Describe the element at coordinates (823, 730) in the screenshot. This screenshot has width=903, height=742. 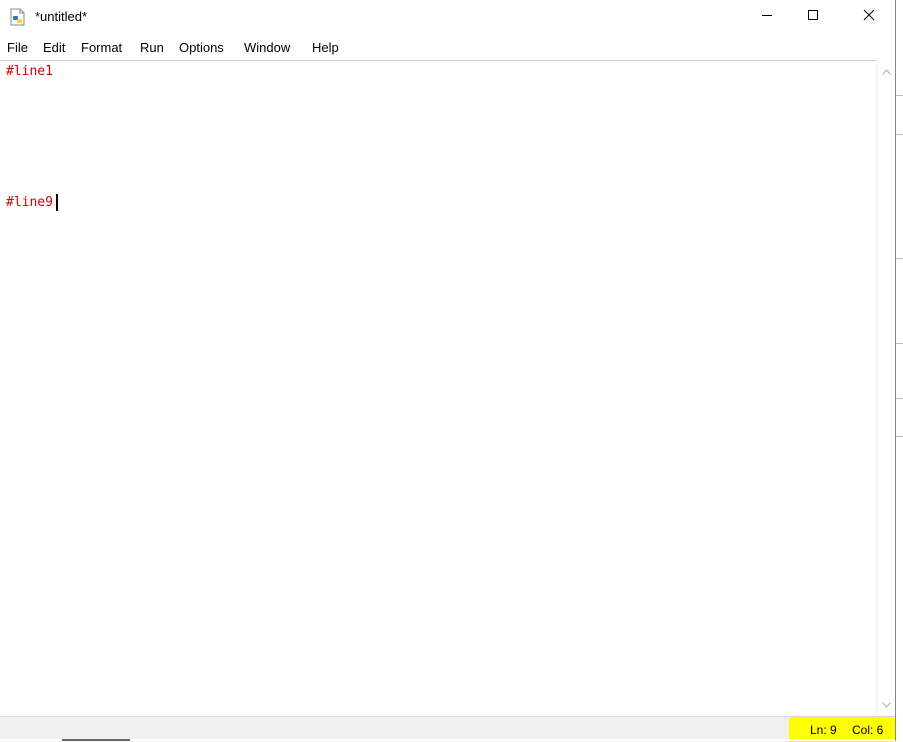
I see `status-line-number: Ln: 9` at that location.